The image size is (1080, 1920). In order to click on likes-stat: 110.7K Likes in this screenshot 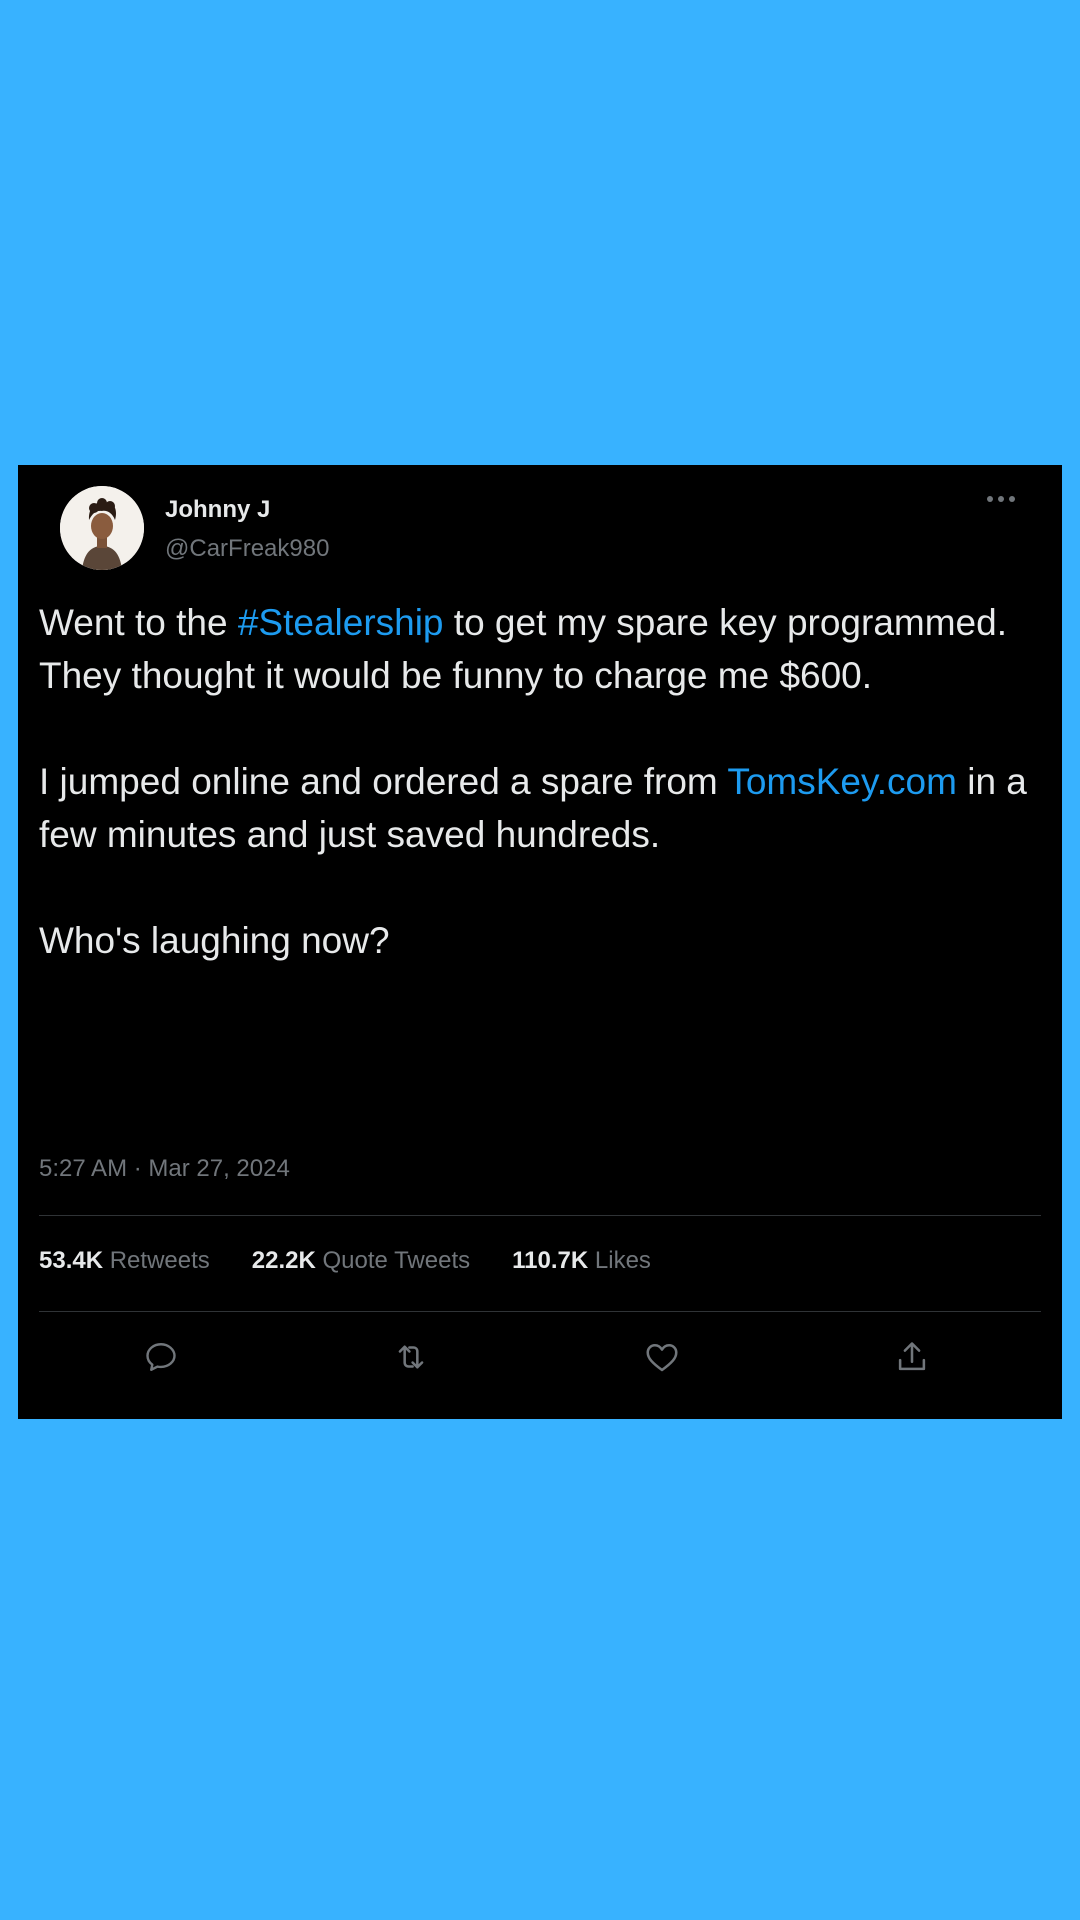, I will do `click(581, 1261)`.